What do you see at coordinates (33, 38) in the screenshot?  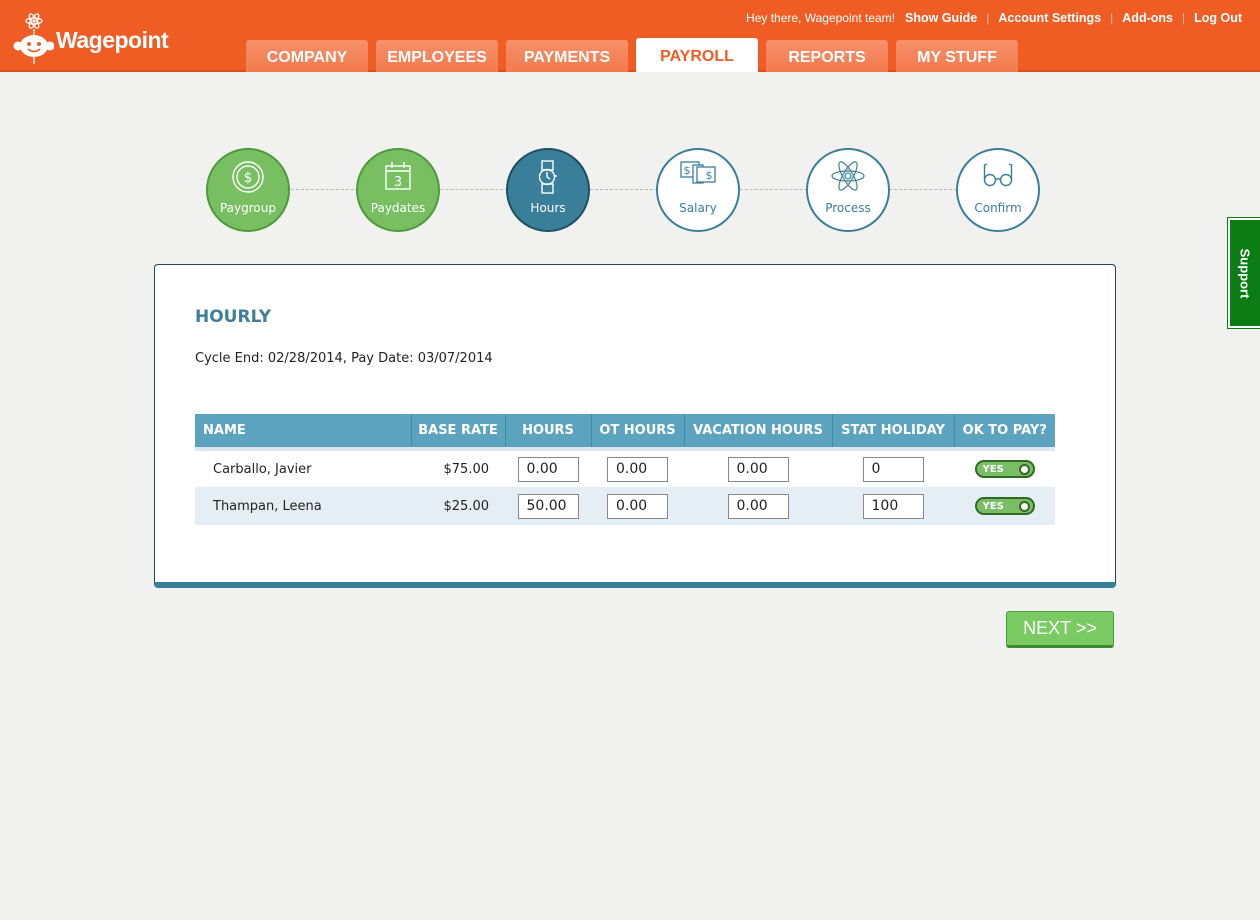 I see `logo-mascot-icon` at bounding box center [33, 38].